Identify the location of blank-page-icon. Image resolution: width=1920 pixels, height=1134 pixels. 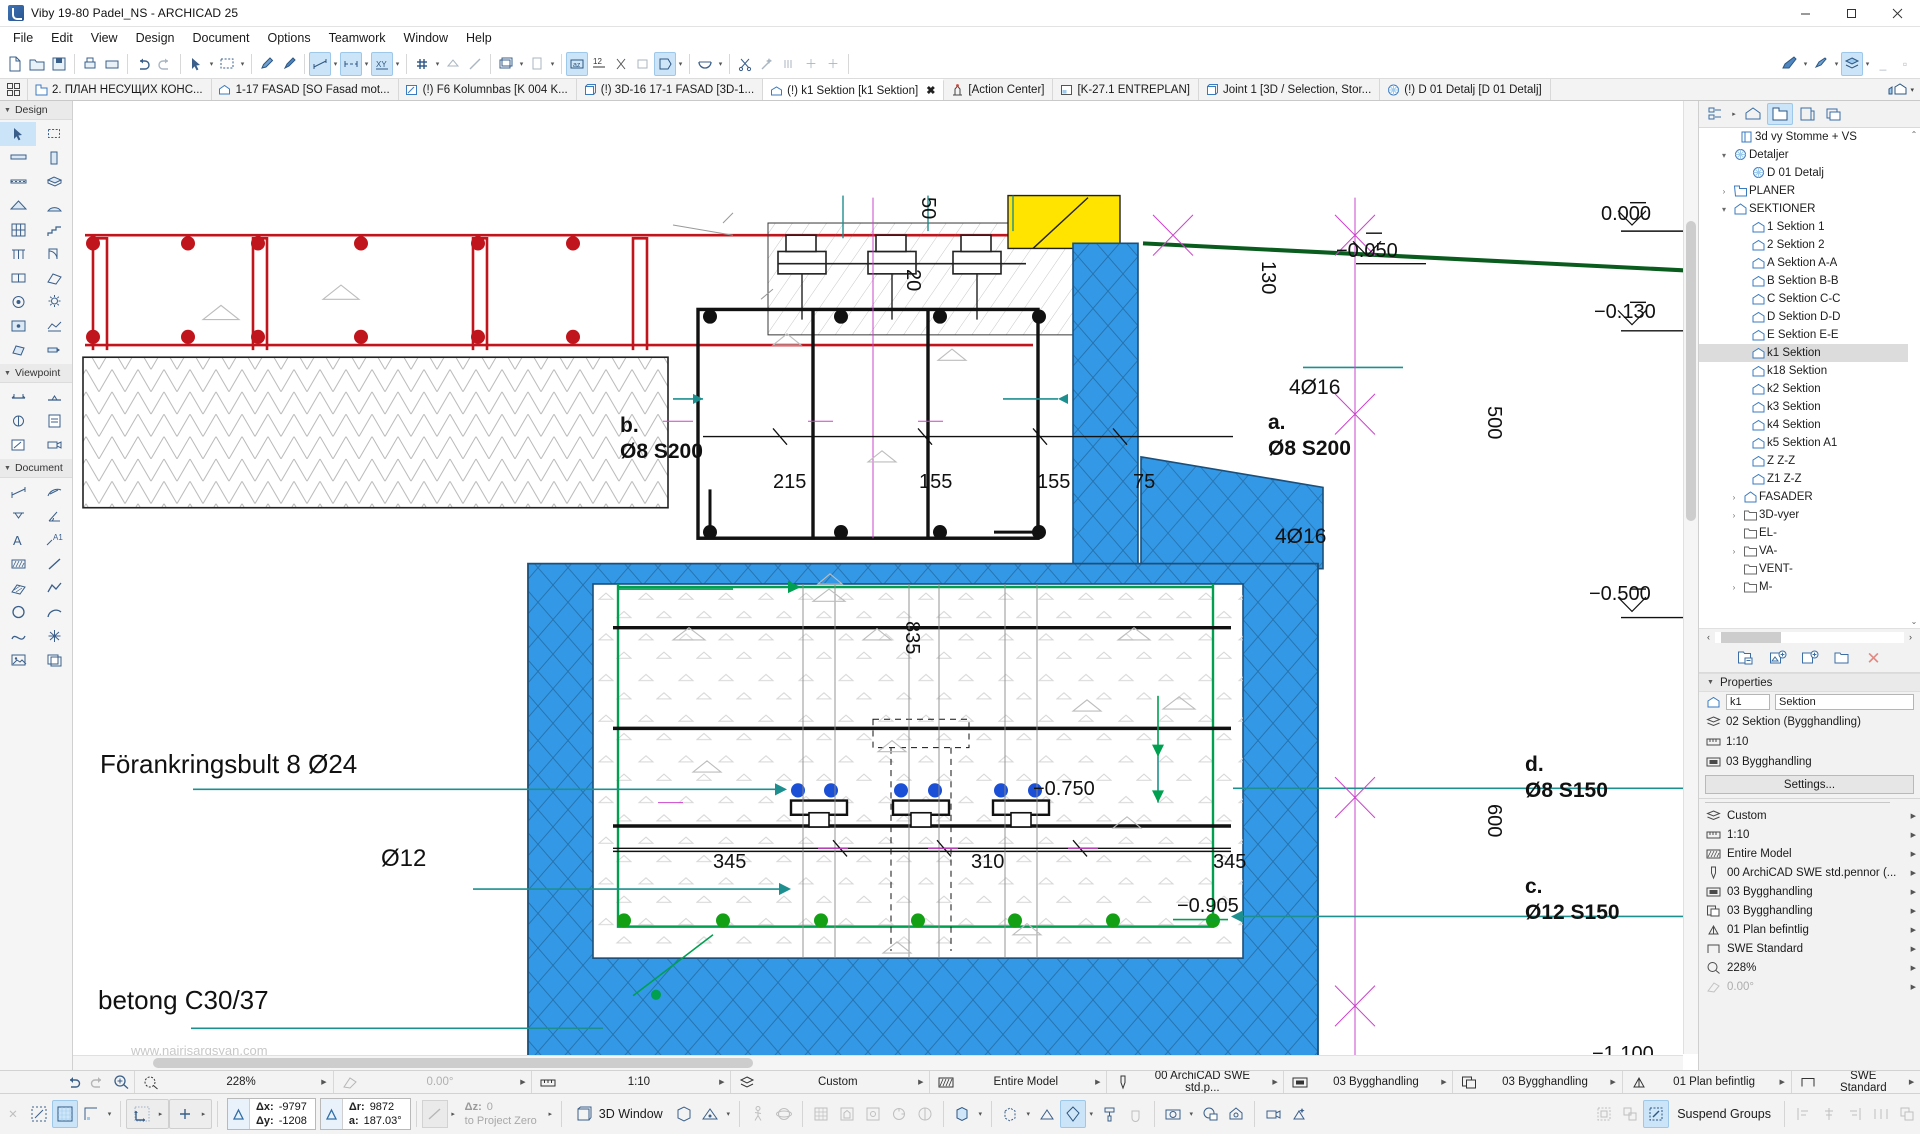
(537, 64).